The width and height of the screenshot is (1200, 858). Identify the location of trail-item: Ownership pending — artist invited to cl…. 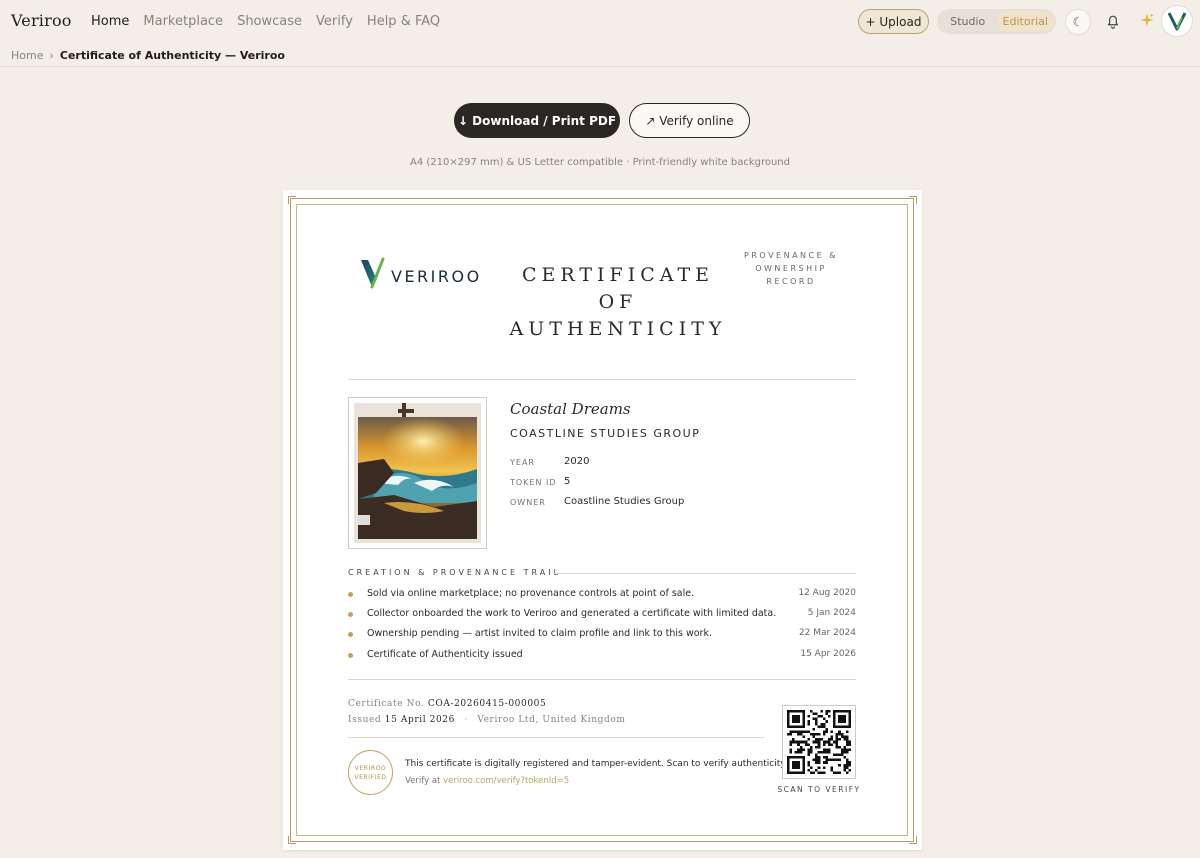
(602, 633).